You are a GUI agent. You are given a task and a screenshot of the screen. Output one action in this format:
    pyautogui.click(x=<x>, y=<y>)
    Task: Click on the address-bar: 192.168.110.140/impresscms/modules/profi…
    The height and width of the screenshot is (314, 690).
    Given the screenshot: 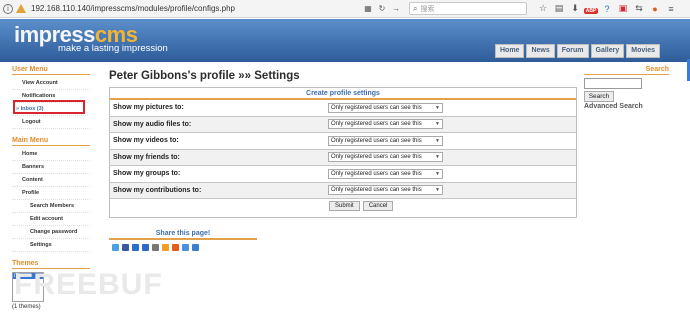 What is the action you would take?
    pyautogui.click(x=196, y=8)
    